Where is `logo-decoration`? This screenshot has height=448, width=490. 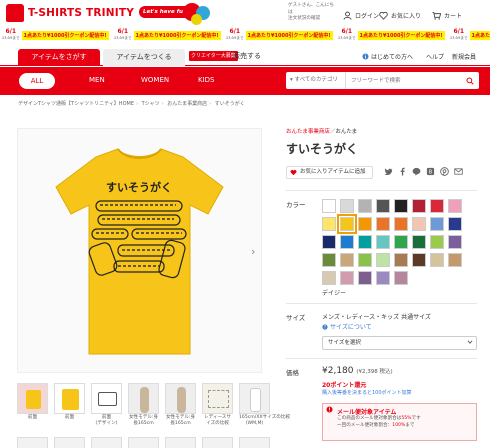 logo-decoration is located at coordinates (196, 19).